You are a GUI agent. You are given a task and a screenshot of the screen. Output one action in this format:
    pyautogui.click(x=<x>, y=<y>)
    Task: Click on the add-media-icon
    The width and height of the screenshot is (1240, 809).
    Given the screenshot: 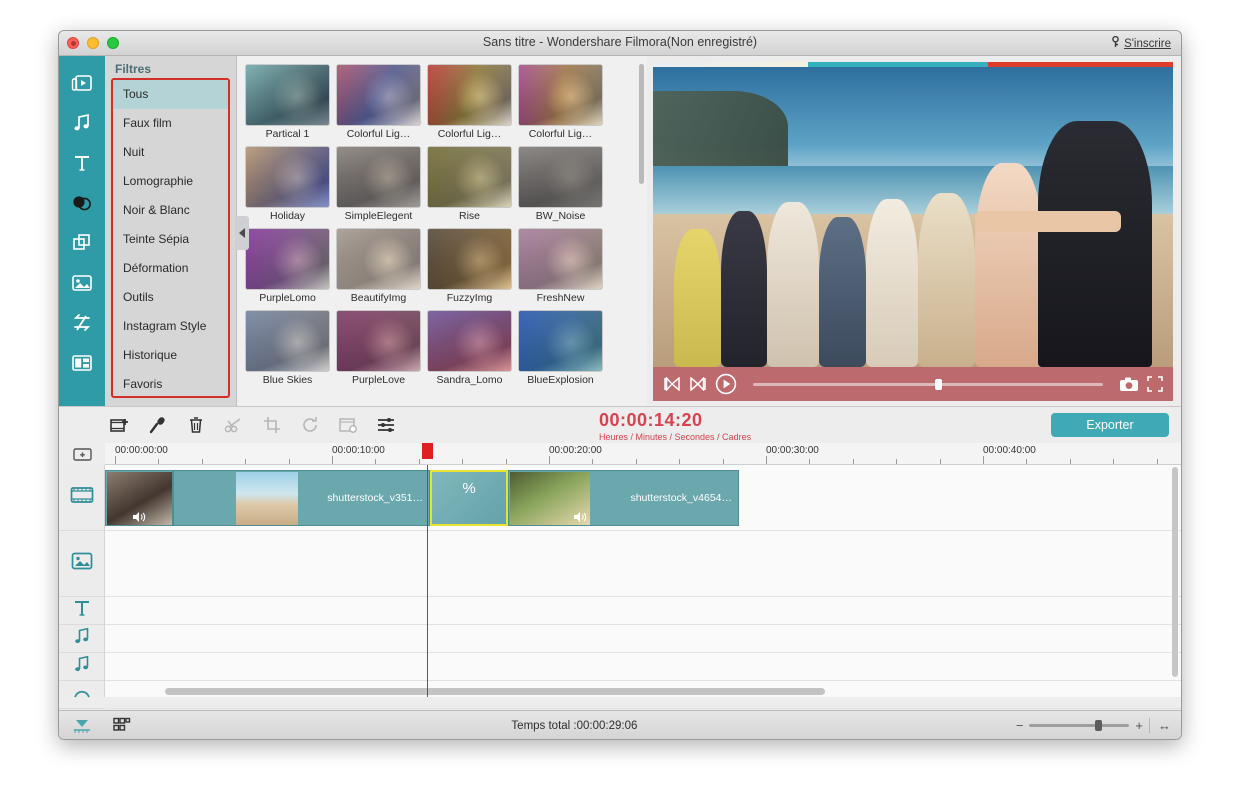 What is the action you would take?
    pyautogui.click(x=120, y=425)
    